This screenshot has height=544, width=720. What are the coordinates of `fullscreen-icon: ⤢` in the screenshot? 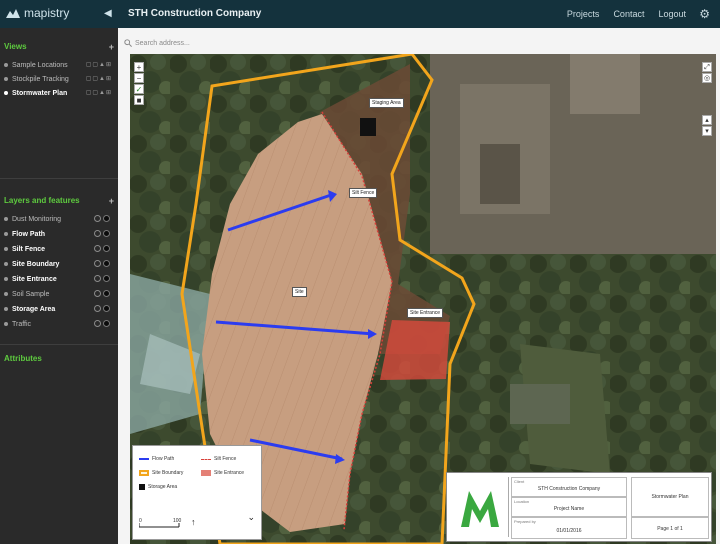 It's located at (707, 67).